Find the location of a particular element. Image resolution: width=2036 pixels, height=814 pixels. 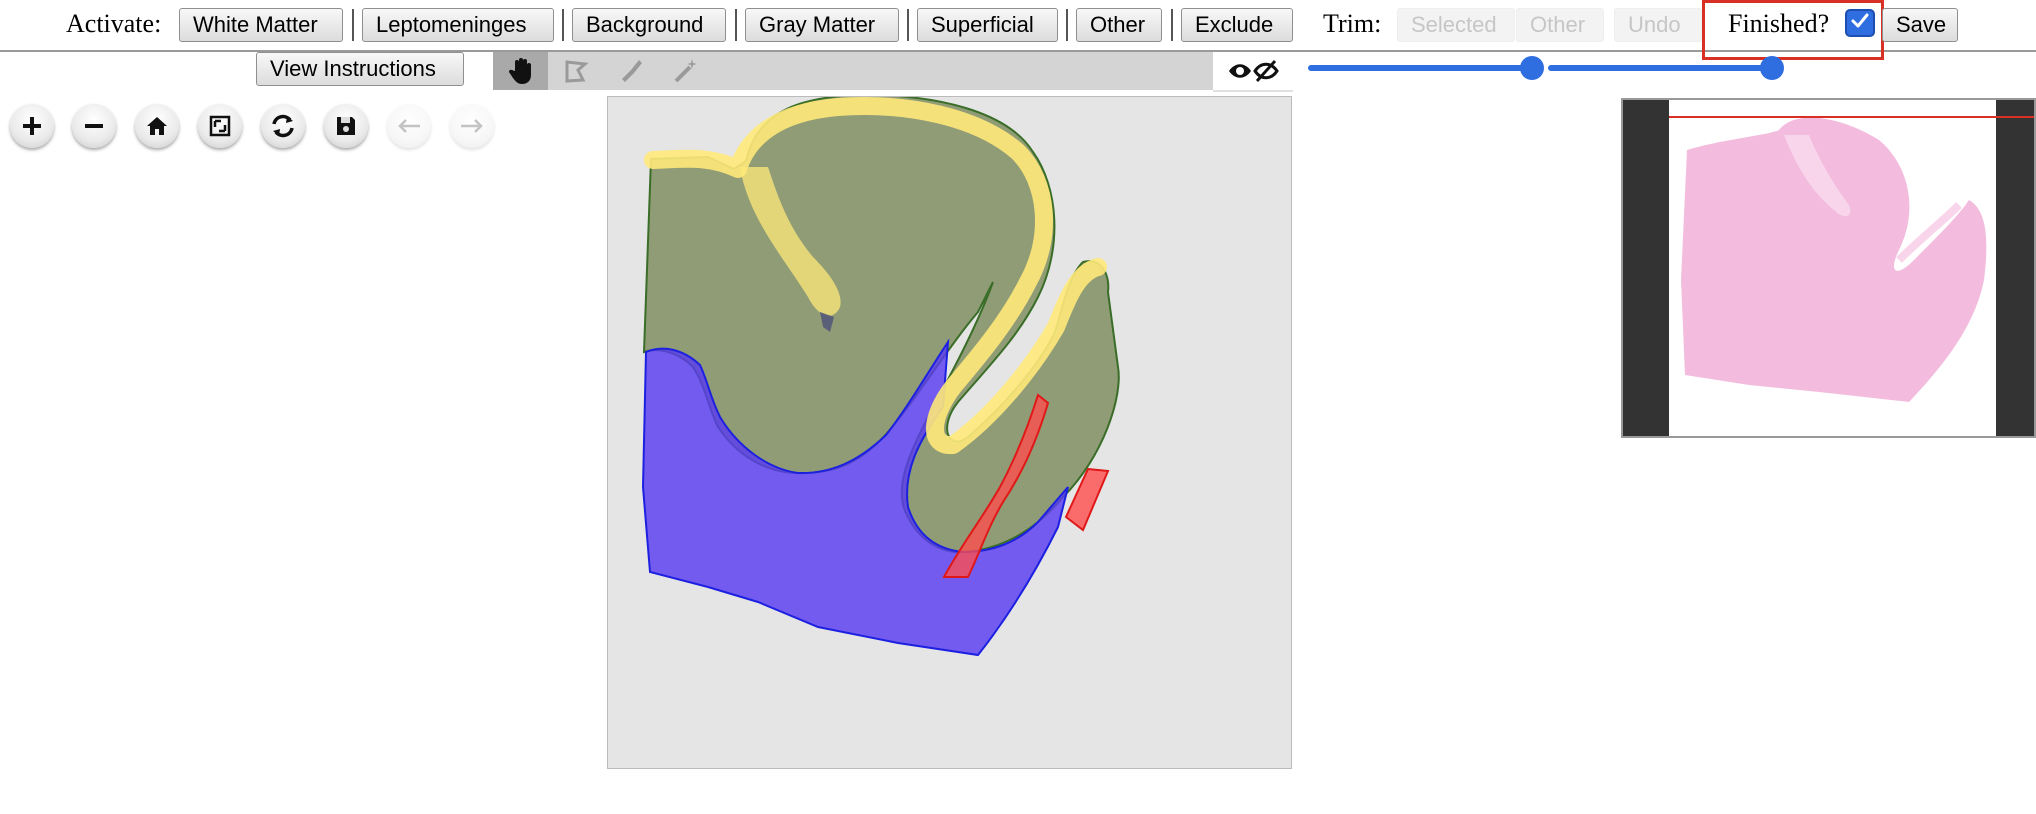

zoom-out-button is located at coordinates (94, 126).